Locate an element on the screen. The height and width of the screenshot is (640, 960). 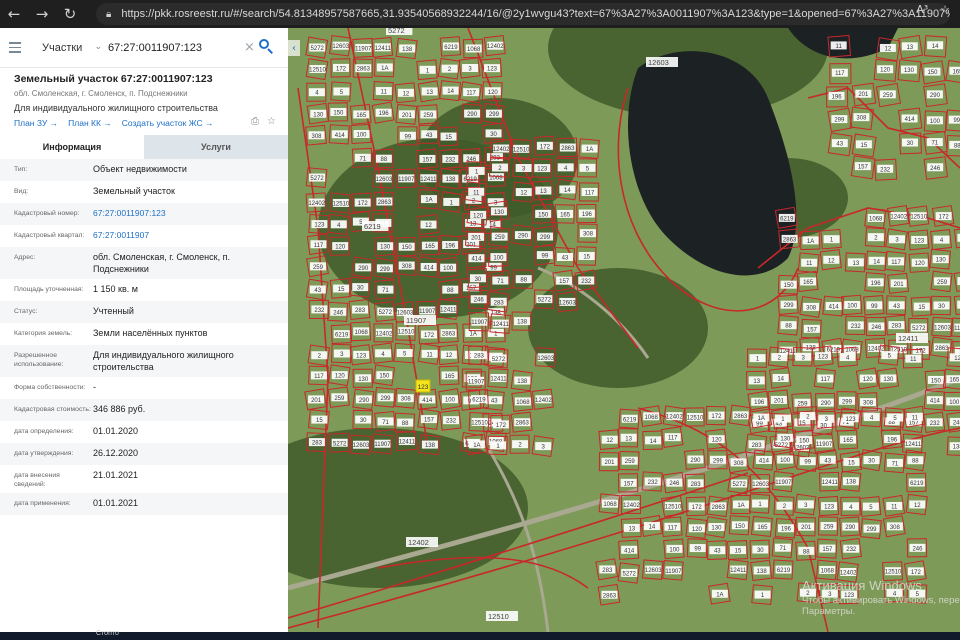
collapse-panel-button: ‹ is located at coordinates (294, 48).